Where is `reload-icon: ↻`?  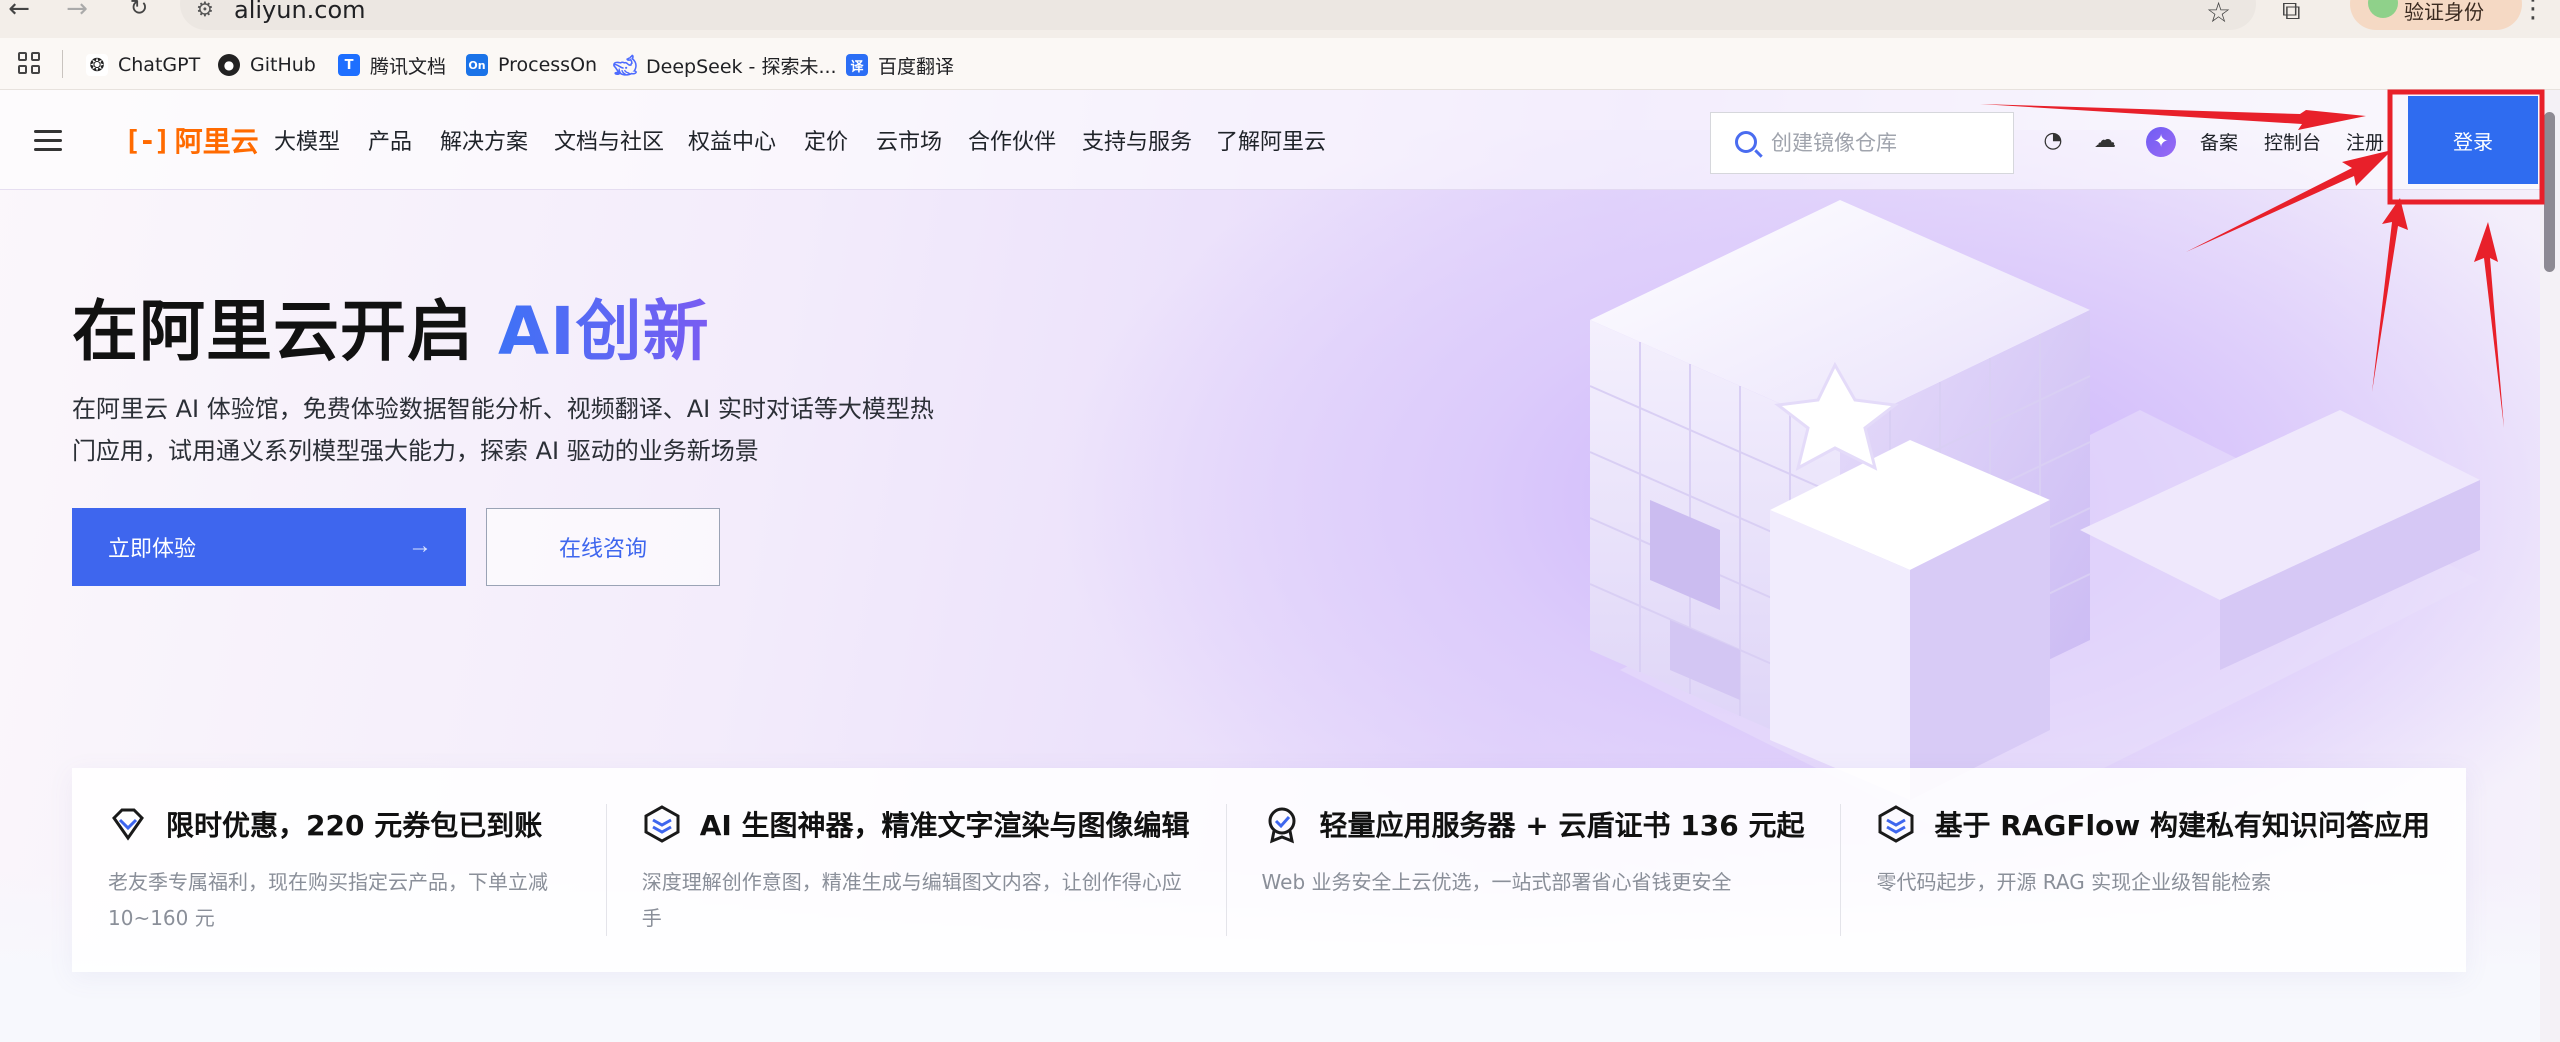
reload-icon: ↻ is located at coordinates (139, 10).